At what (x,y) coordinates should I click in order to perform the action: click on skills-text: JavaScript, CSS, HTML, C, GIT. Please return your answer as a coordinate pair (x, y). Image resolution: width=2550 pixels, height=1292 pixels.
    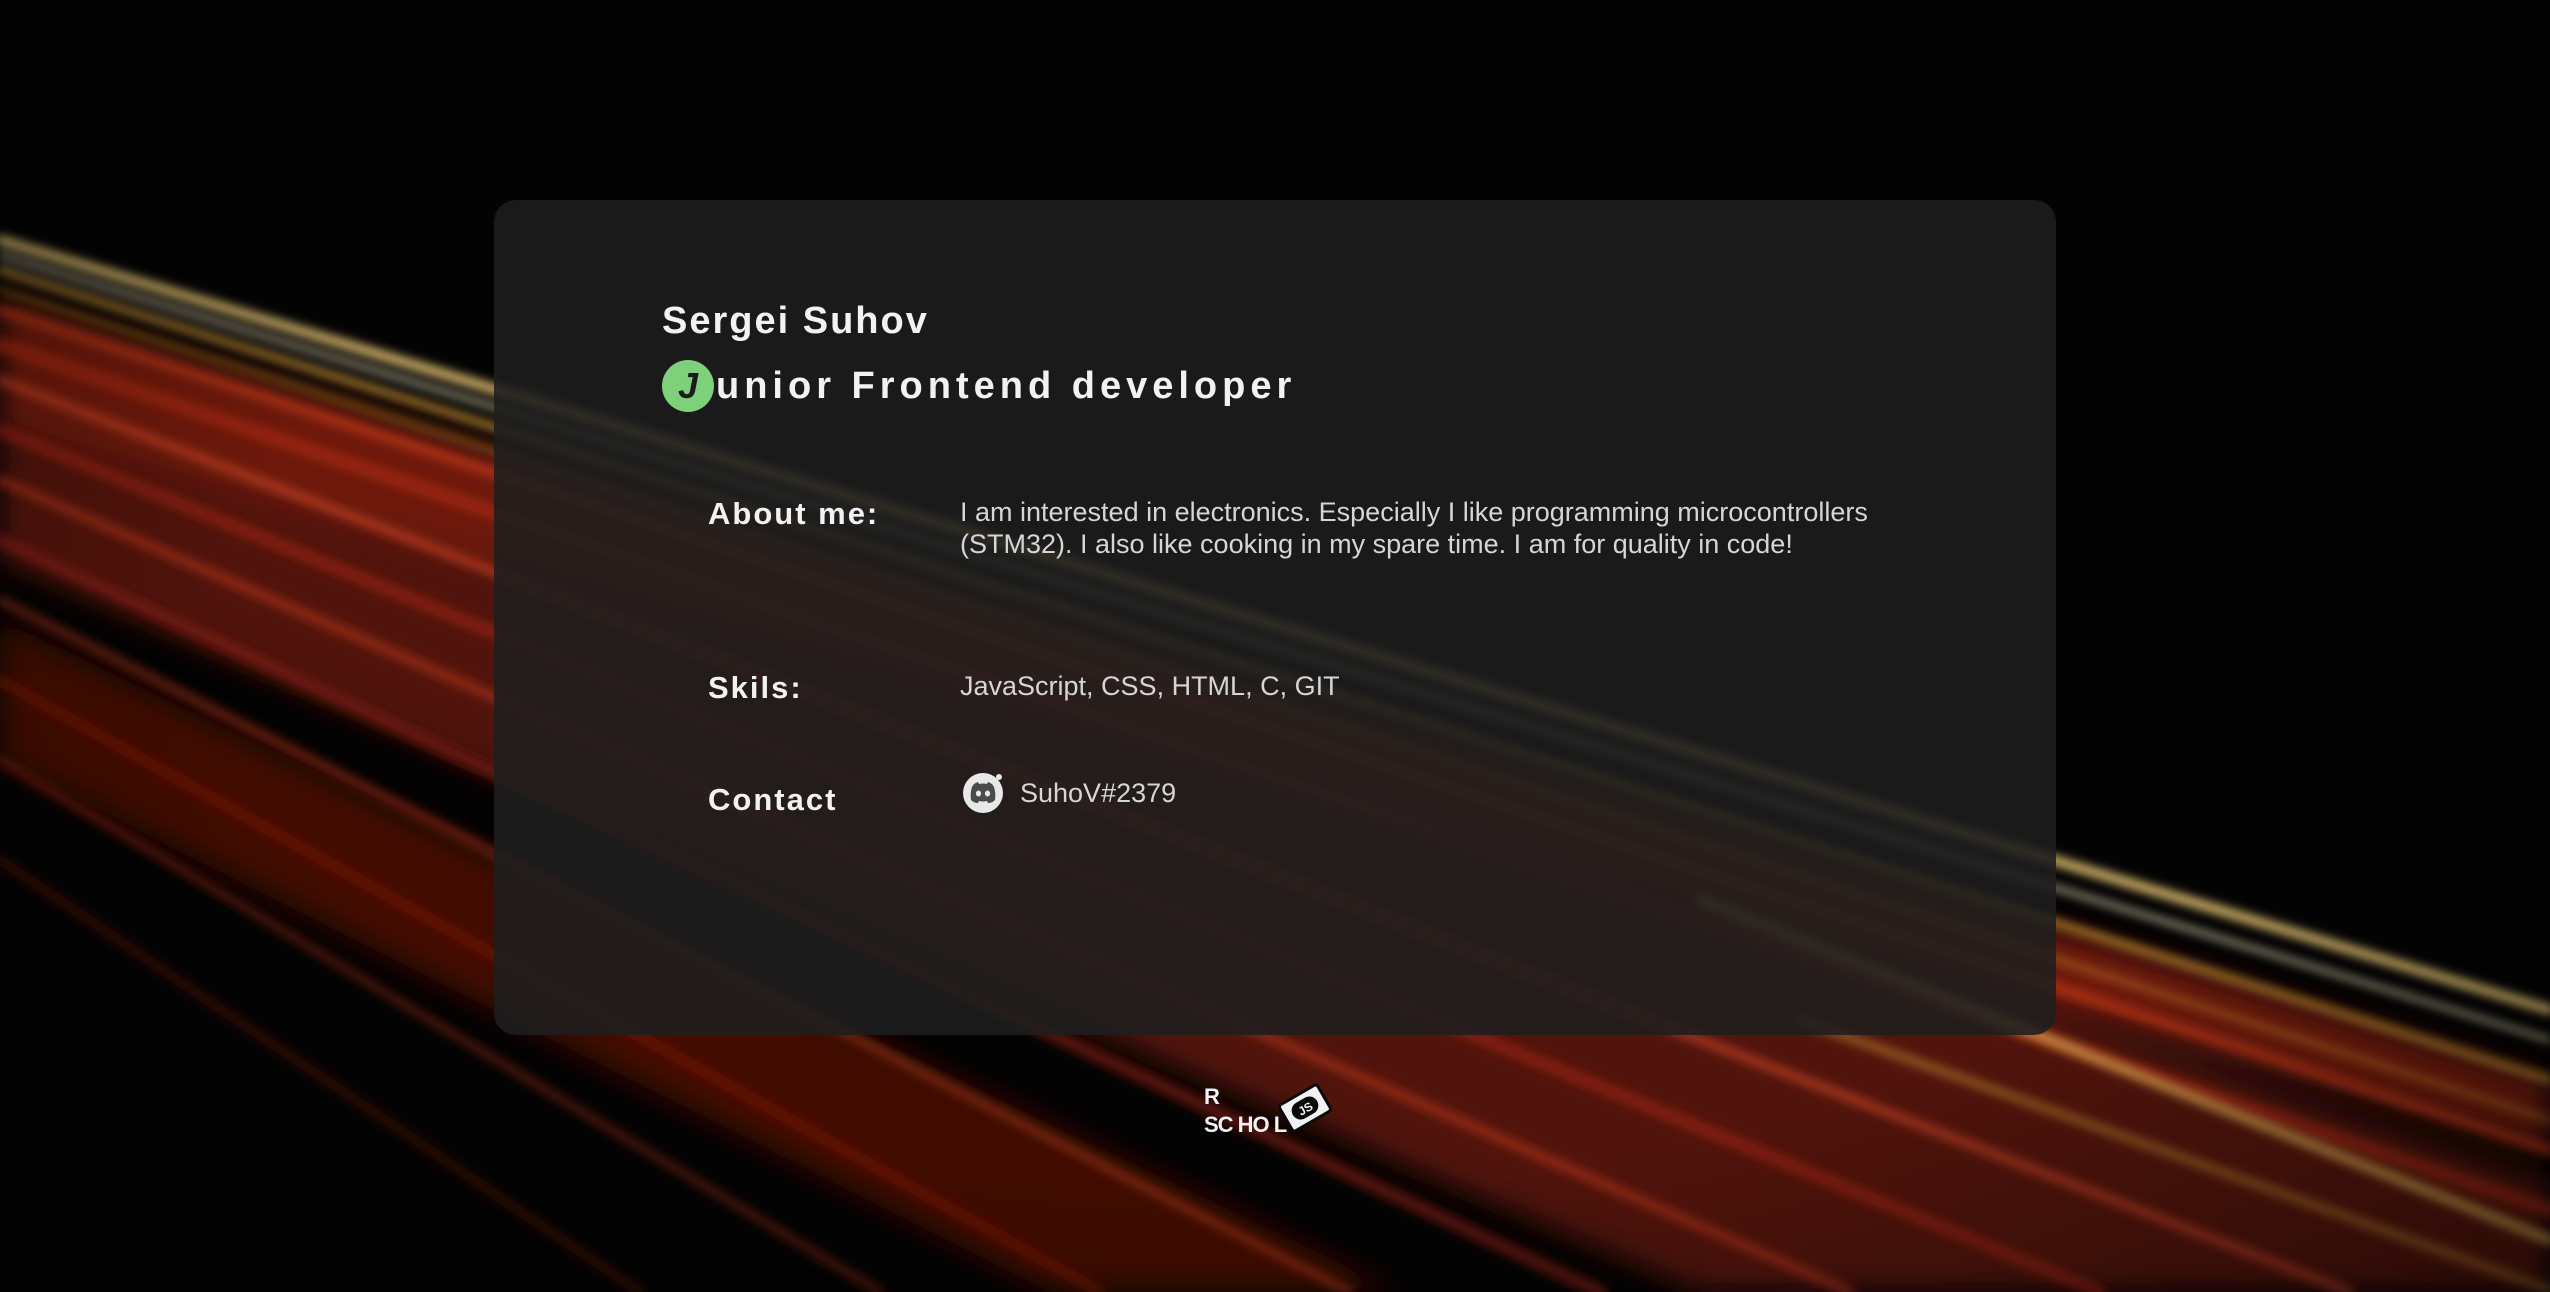
    Looking at the image, I should click on (1150, 686).